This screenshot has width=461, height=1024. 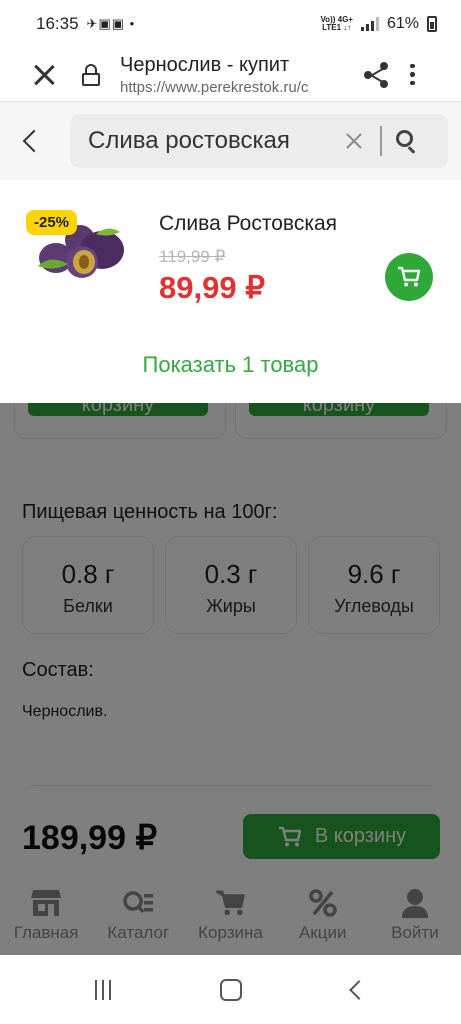 I want to click on status-bar: 16:35 ✈▣▣ • Vo)) 4G+ LTE1 ↓↑ 61%, so click(x=230, y=24).